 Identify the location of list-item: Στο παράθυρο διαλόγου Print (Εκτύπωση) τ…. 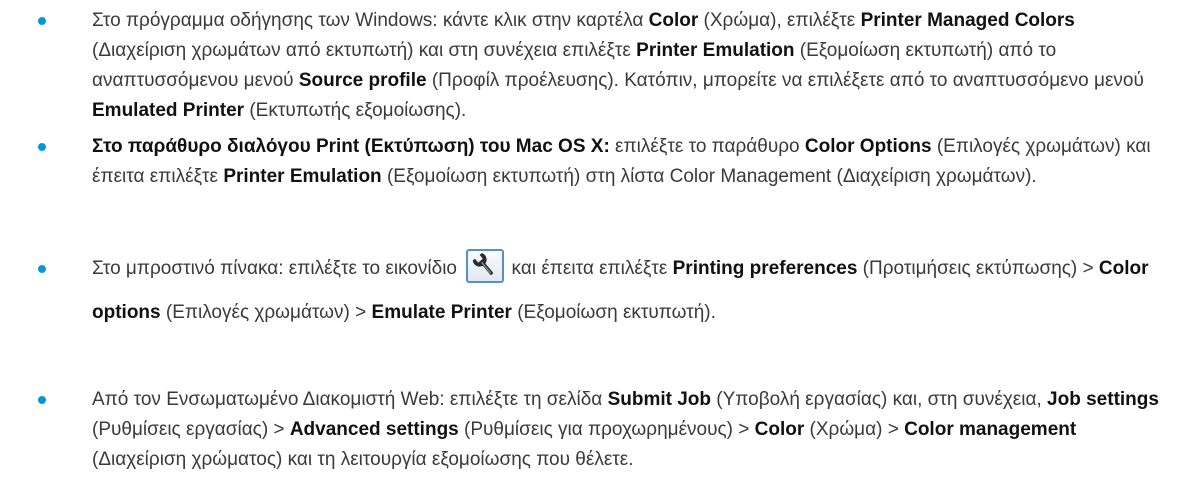
(600, 162).